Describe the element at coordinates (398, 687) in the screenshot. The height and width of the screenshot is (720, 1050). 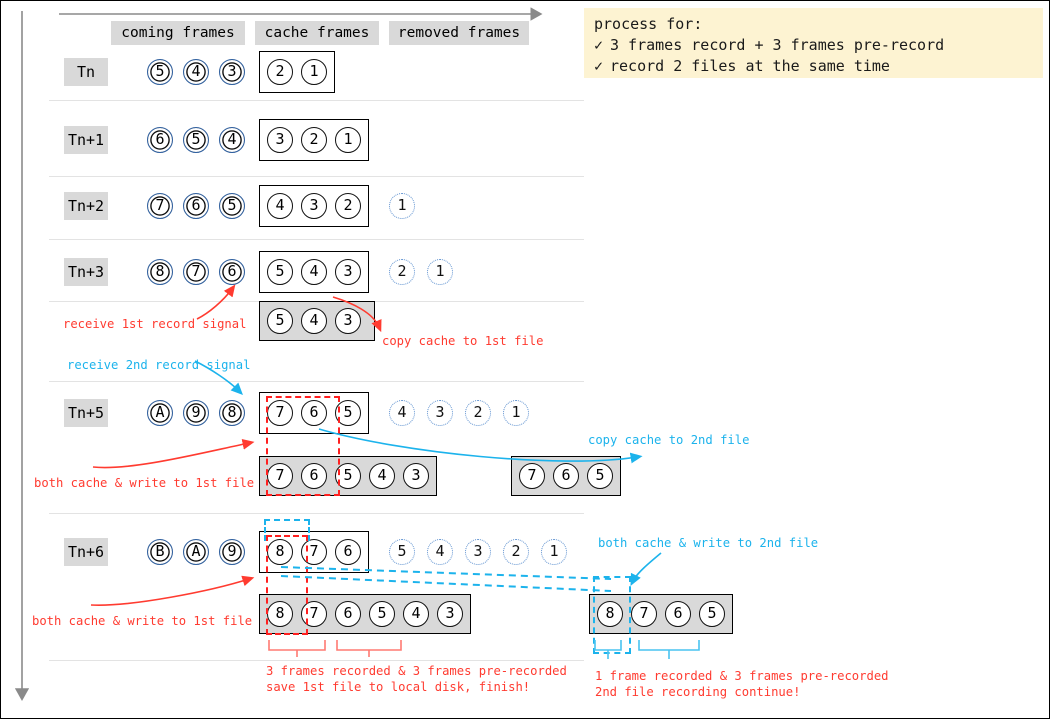
I see `note-summary-left-line2: save 1st file to local disk, finish!` at that location.